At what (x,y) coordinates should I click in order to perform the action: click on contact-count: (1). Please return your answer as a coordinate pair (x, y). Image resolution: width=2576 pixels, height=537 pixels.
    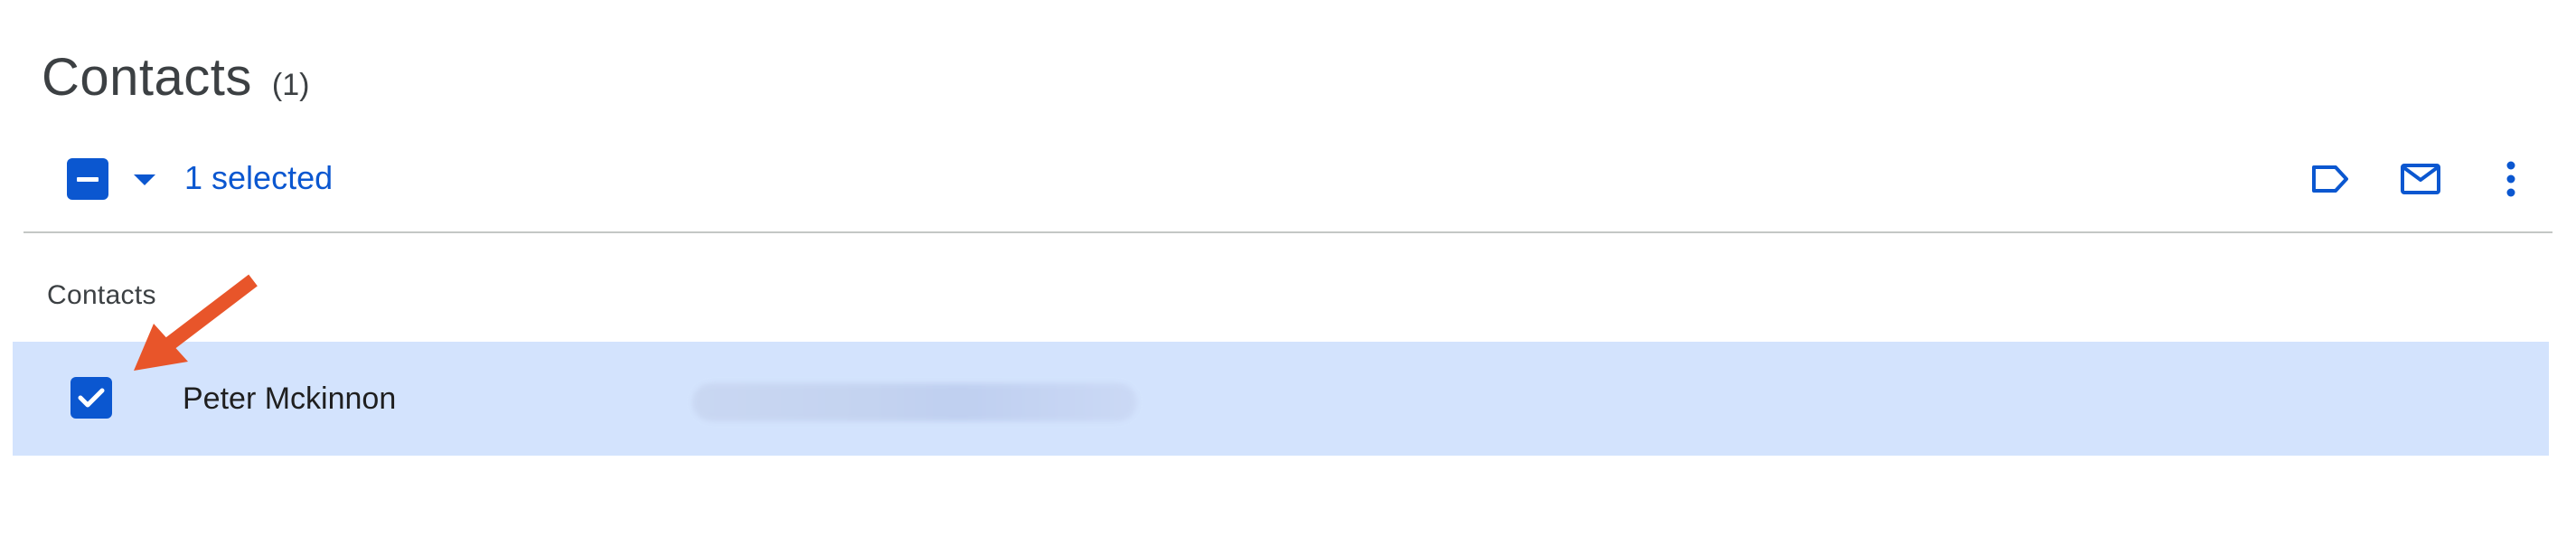
    Looking at the image, I should click on (290, 85).